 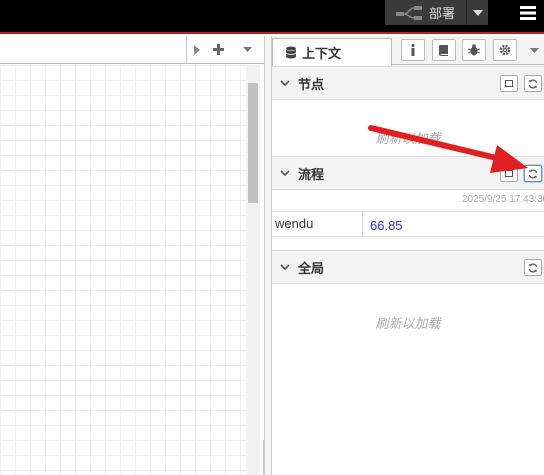 I want to click on book-icon, so click(x=443, y=50).